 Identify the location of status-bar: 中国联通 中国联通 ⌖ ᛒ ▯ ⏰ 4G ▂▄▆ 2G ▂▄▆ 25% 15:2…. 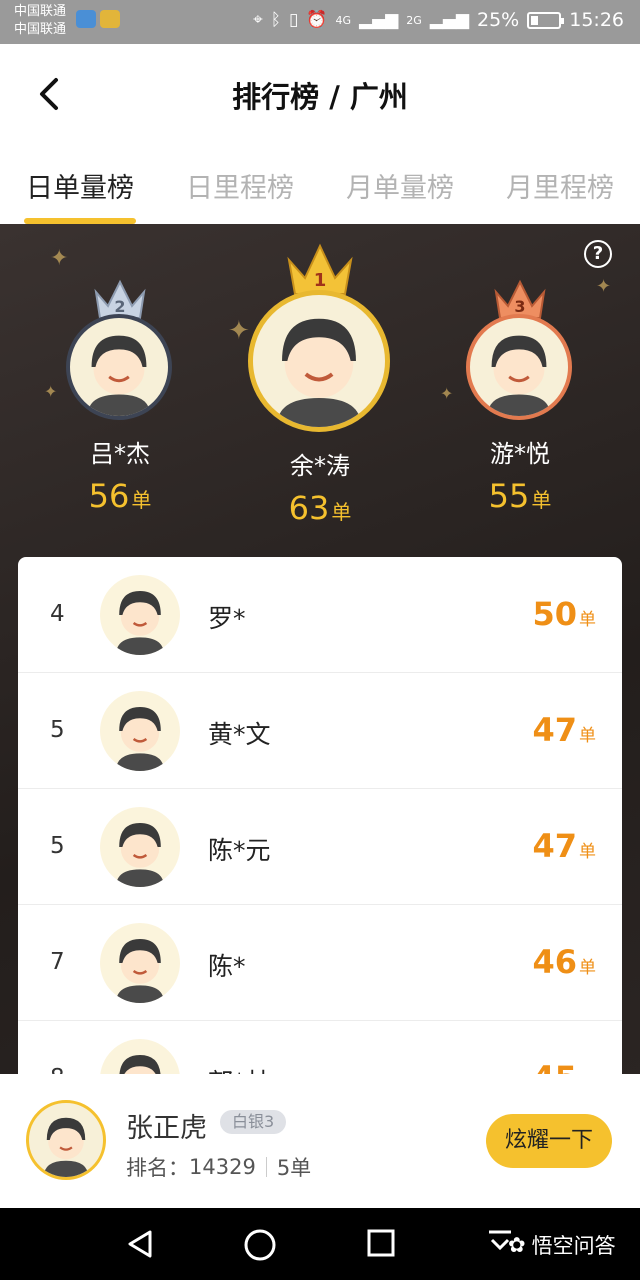
(320, 22).